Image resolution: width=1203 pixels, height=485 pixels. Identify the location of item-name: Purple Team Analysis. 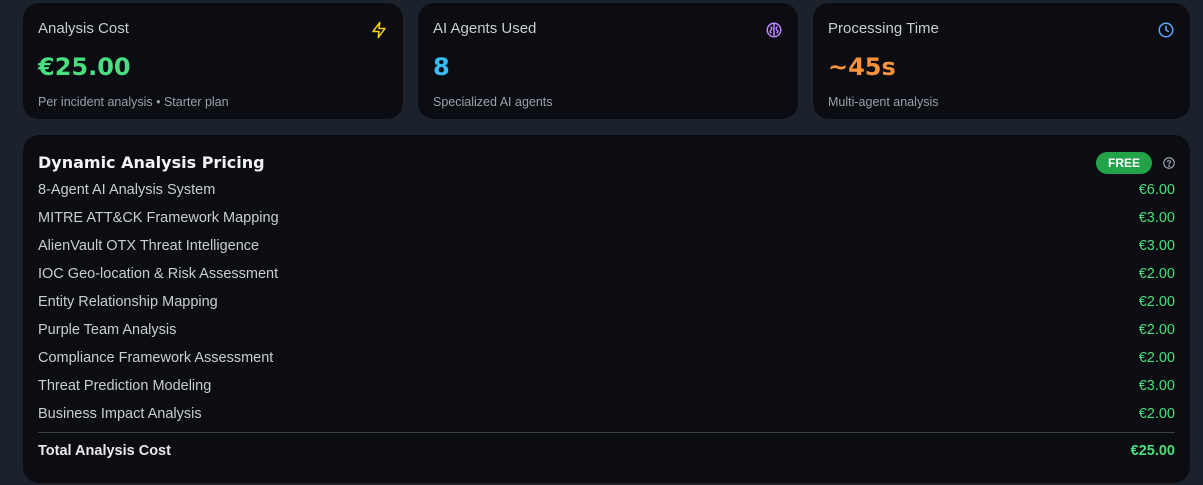
(107, 330).